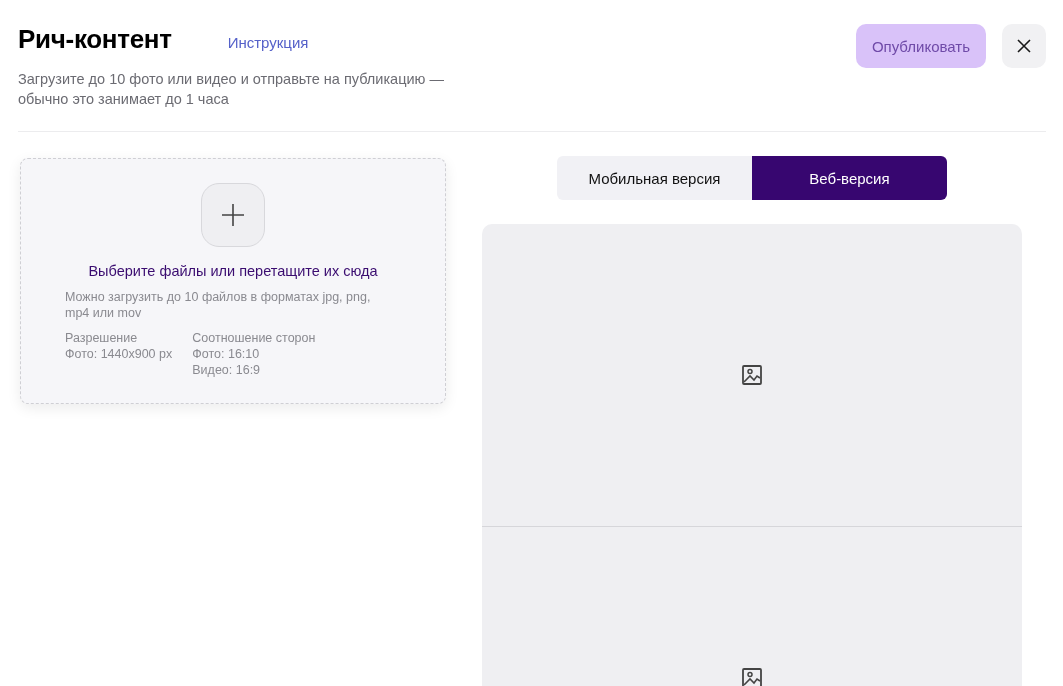 The image size is (1063, 686). I want to click on instruction-link: Инструкция, so click(268, 42).